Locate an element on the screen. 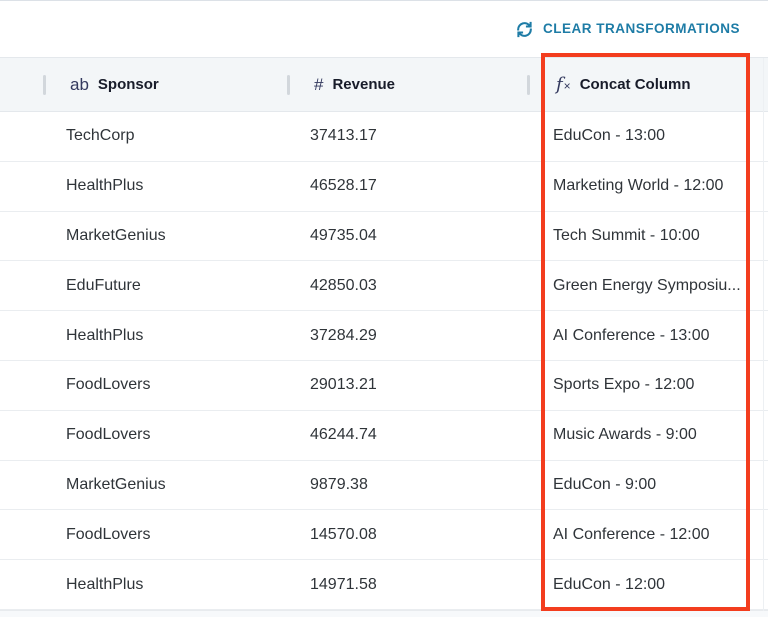 Image resolution: width=768 pixels, height=617 pixels. number-type-icon: # is located at coordinates (319, 84).